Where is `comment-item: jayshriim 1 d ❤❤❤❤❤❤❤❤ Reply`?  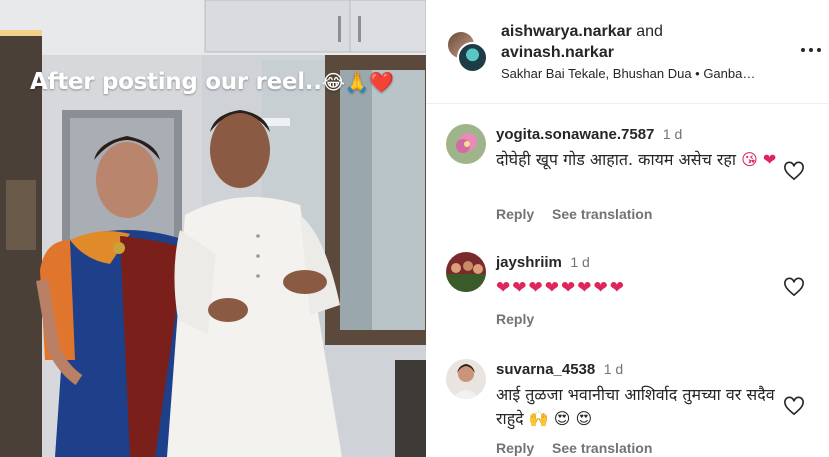
comment-item: jayshriim 1 d ❤❤❤❤❤❤❤❤ Reply is located at coordinates (627, 292).